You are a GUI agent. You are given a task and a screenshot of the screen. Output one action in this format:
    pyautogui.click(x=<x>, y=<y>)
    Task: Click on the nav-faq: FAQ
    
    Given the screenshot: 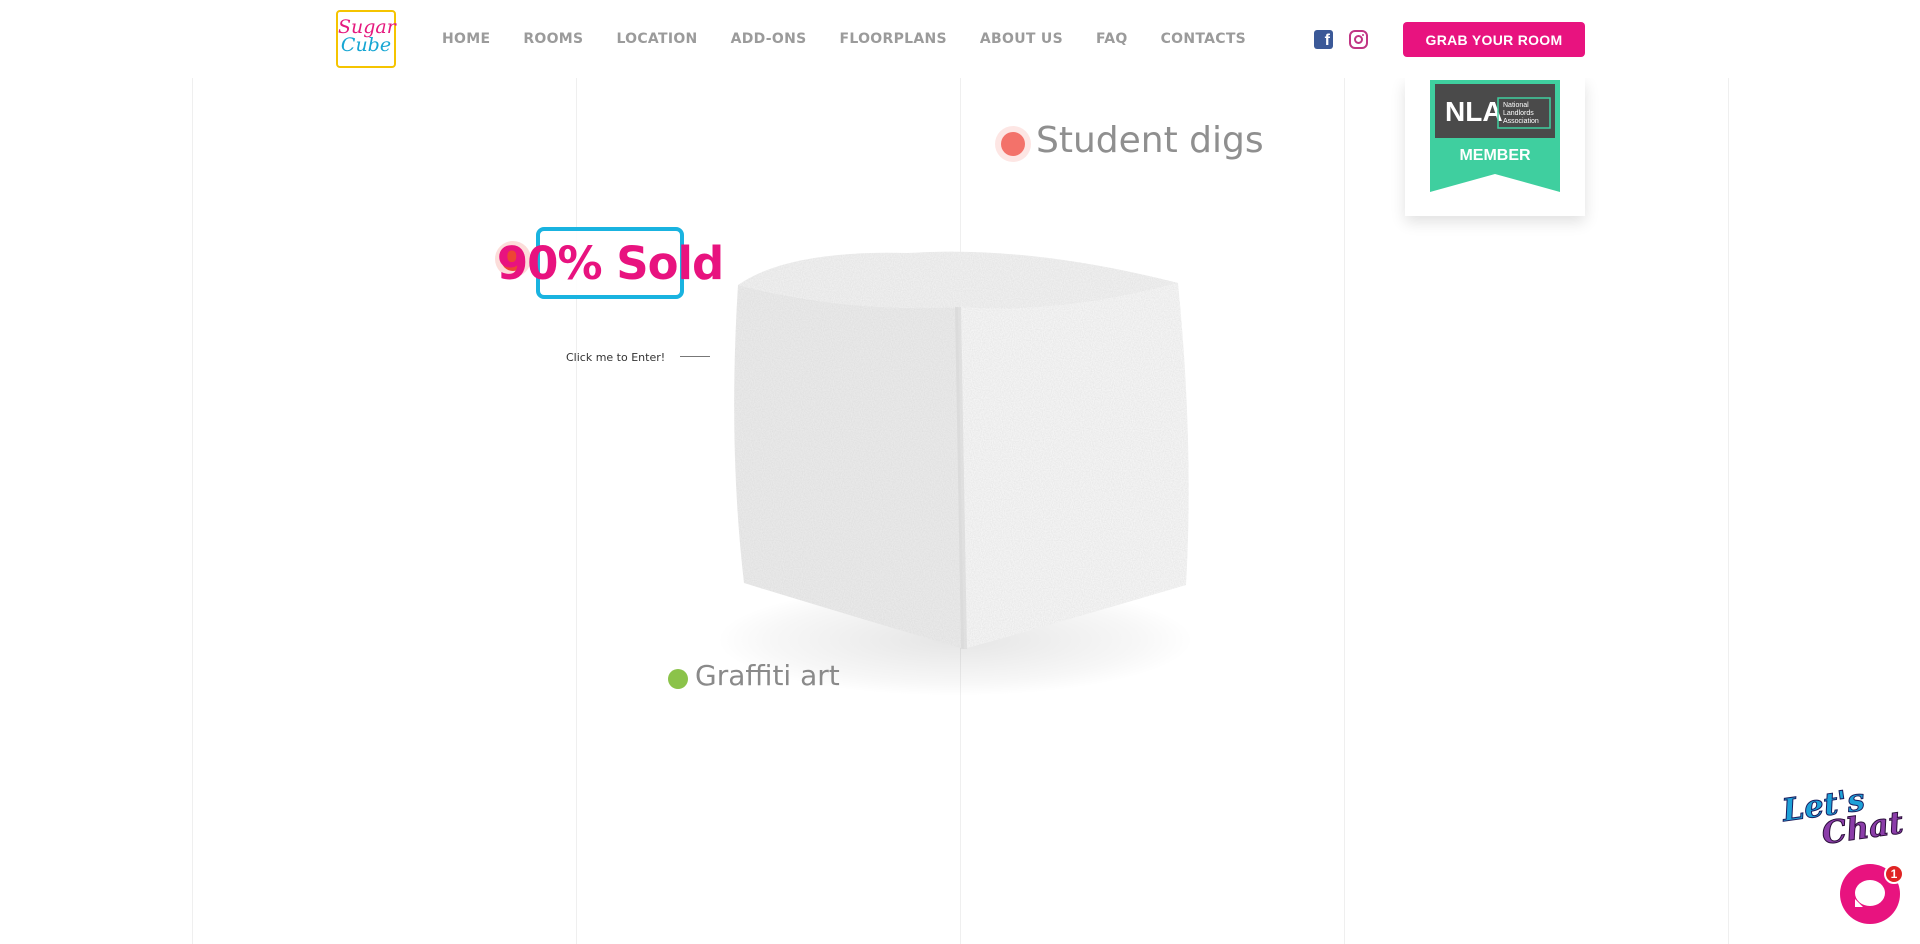 What is the action you would take?
    pyautogui.click(x=1112, y=39)
    